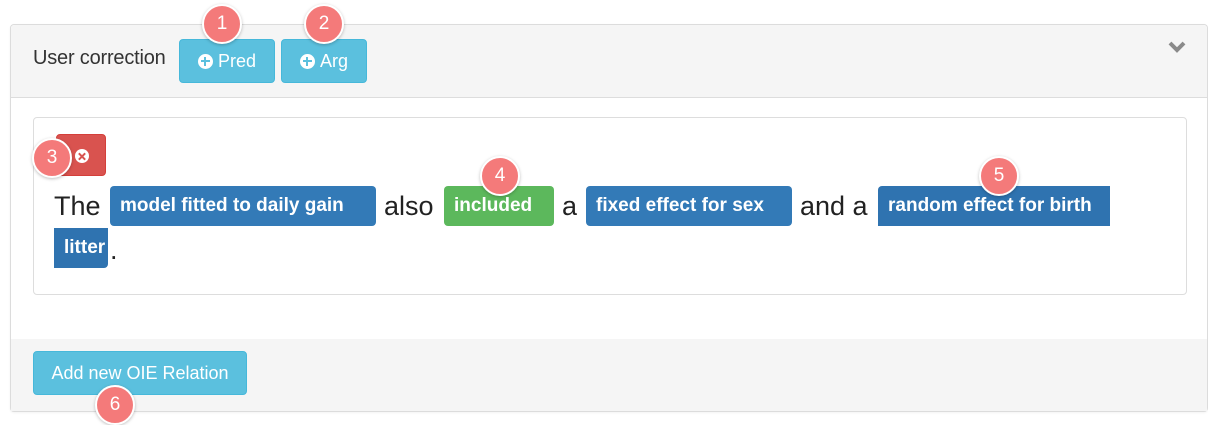 The image size is (1208, 425). I want to click on argument-tag: fixed effect for sex, so click(689, 206).